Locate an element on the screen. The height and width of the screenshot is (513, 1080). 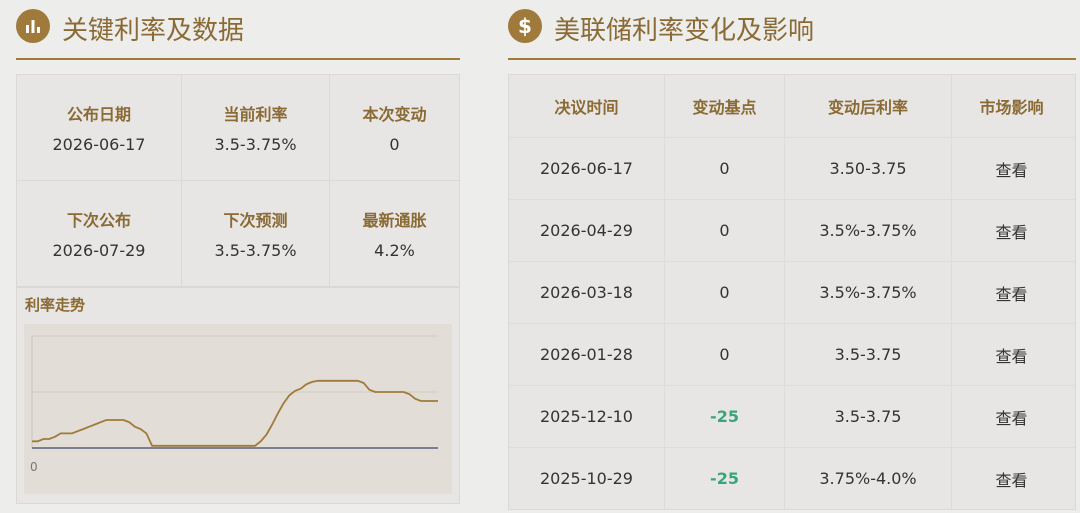
table-header-row: 决议时间 变动基点 变动后利率 市场影响 is located at coordinates (792, 106).